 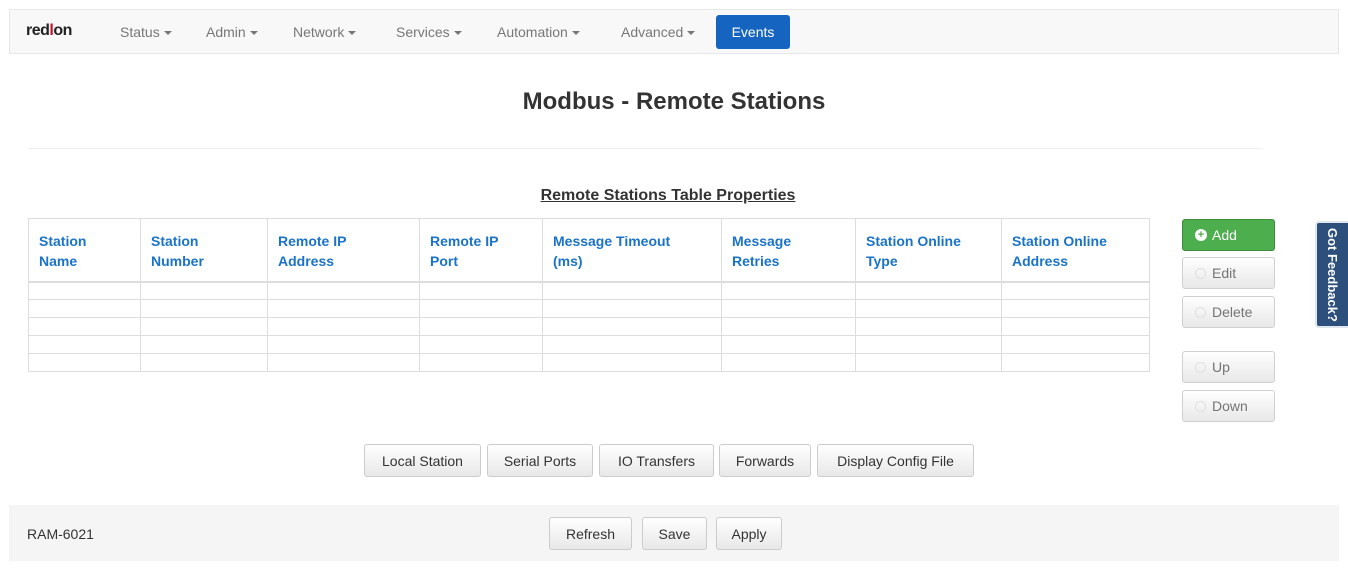 I want to click on col-message-retries: Message Retries, so click(x=788, y=250).